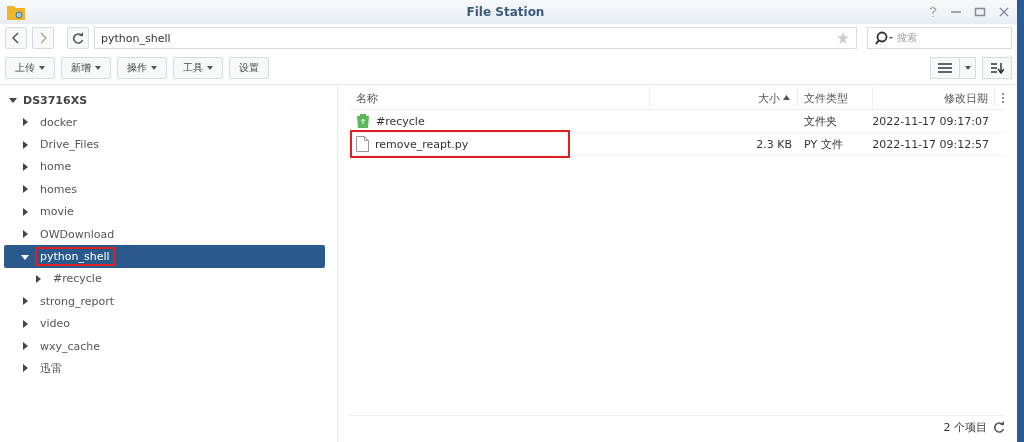 The image size is (1024, 442). Describe the element at coordinates (1003, 98) in the screenshot. I see `column-menu-icon` at that location.